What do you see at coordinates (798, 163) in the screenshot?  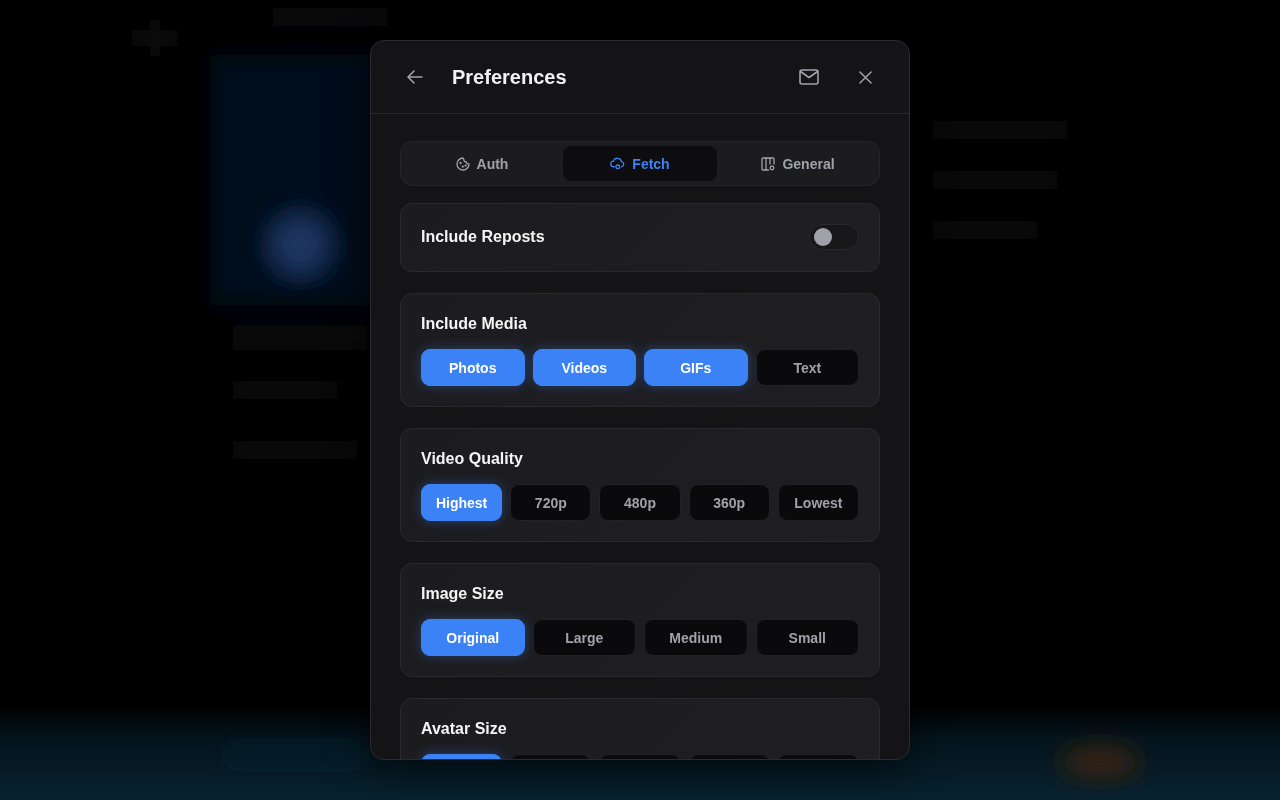 I see `tab: General` at bounding box center [798, 163].